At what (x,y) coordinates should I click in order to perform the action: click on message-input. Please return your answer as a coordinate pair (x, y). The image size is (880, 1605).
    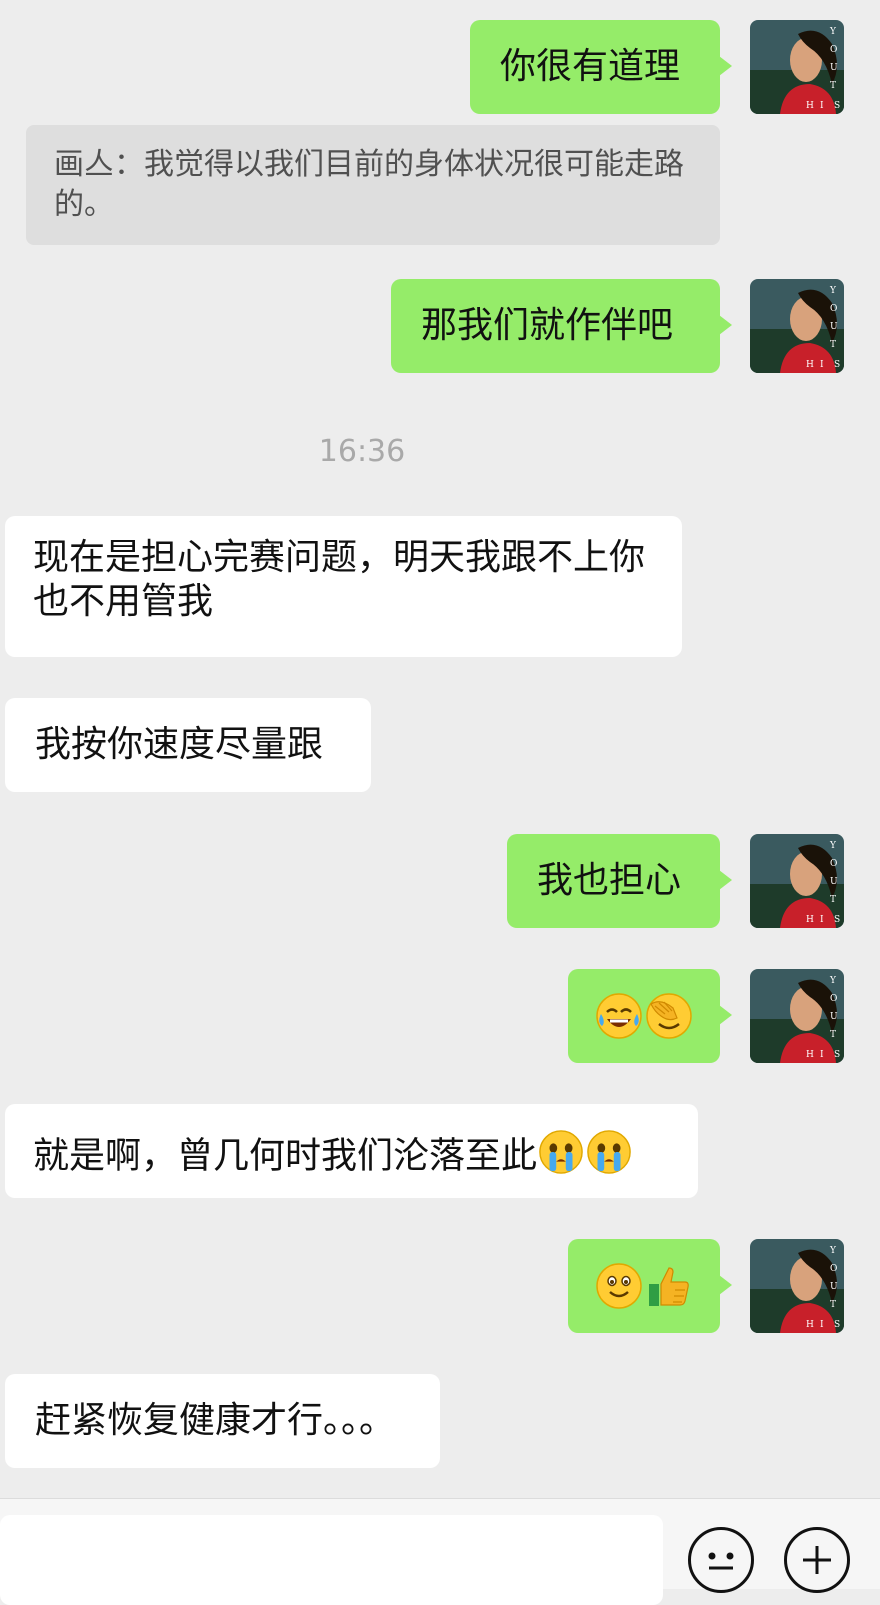
    Looking at the image, I should click on (331, 1560).